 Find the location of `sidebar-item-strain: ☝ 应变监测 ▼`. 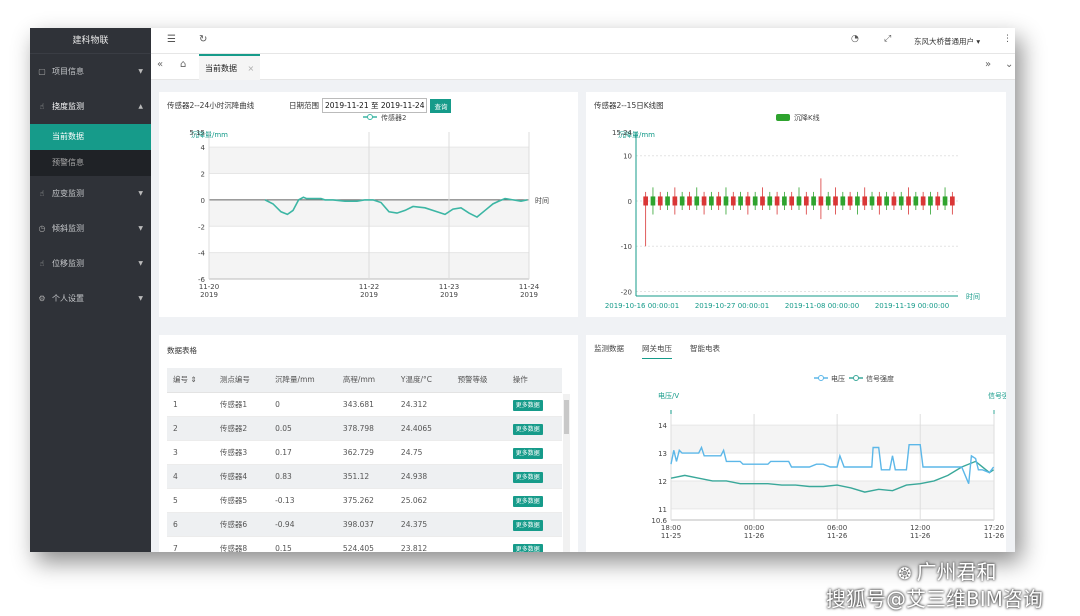

sidebar-item-strain: ☝ 应变监测 ▼ is located at coordinates (90, 193).